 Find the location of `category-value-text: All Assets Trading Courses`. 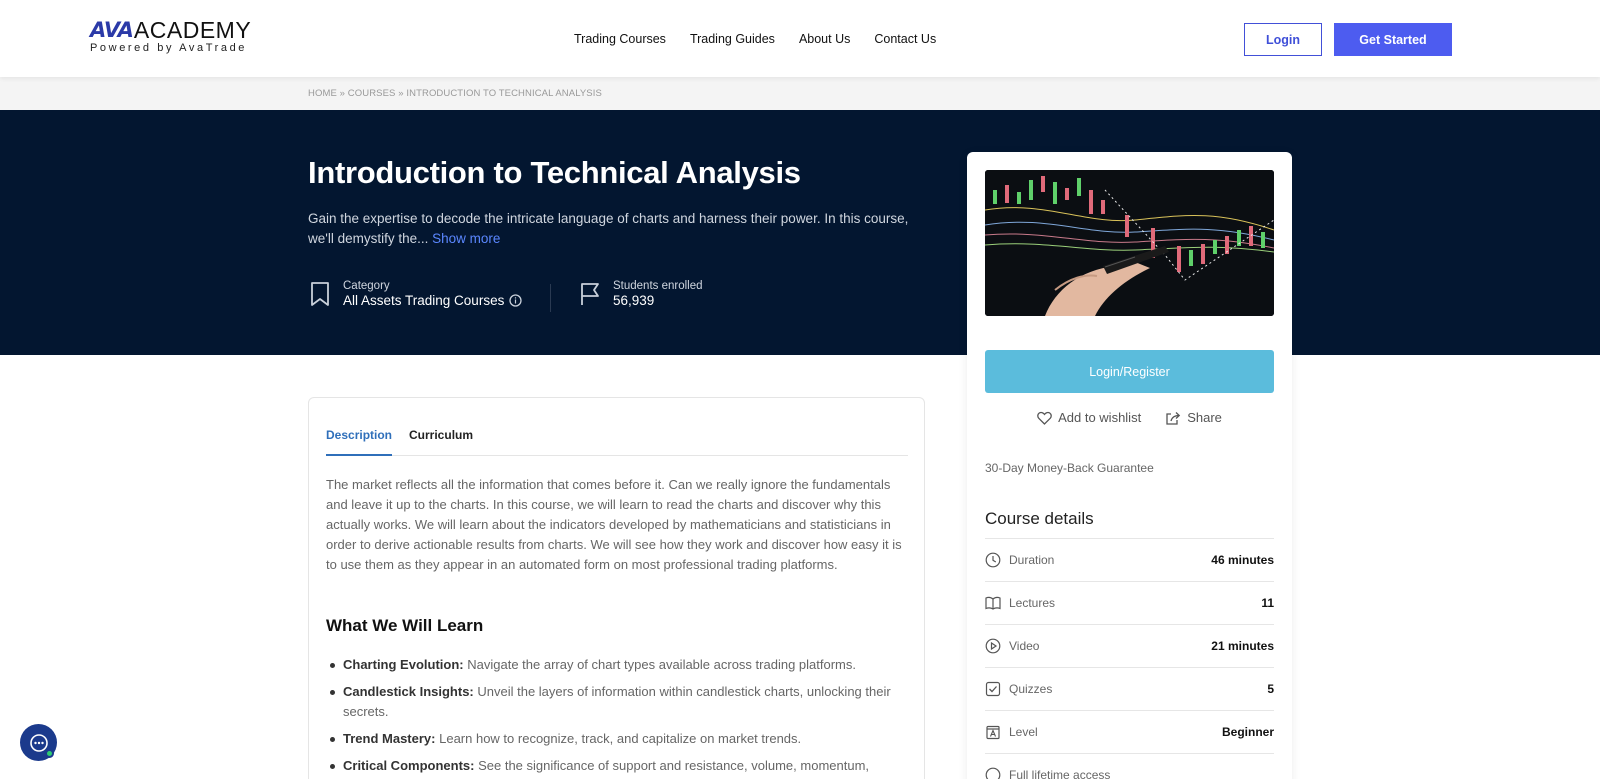

category-value-text: All Assets Trading Courses is located at coordinates (424, 300).